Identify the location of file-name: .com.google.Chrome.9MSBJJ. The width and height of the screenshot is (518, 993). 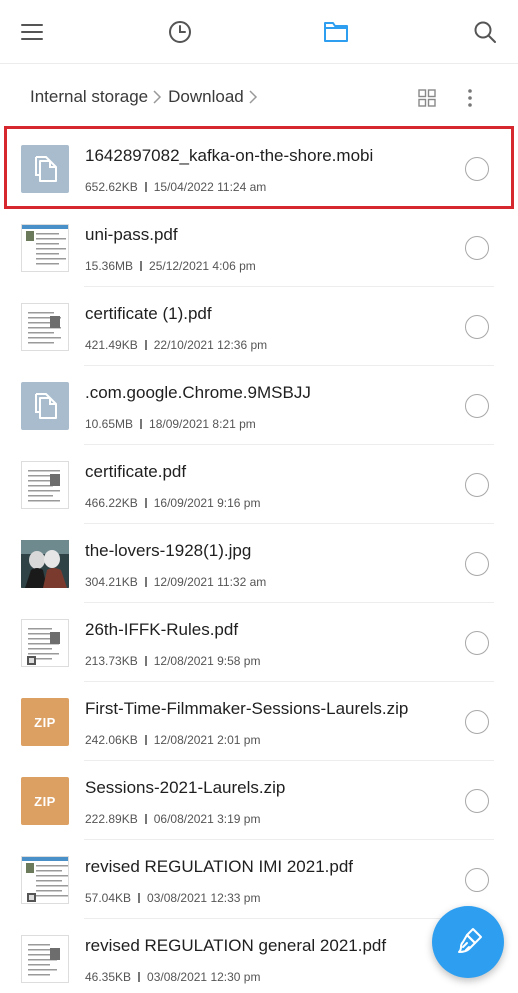
(198, 392).